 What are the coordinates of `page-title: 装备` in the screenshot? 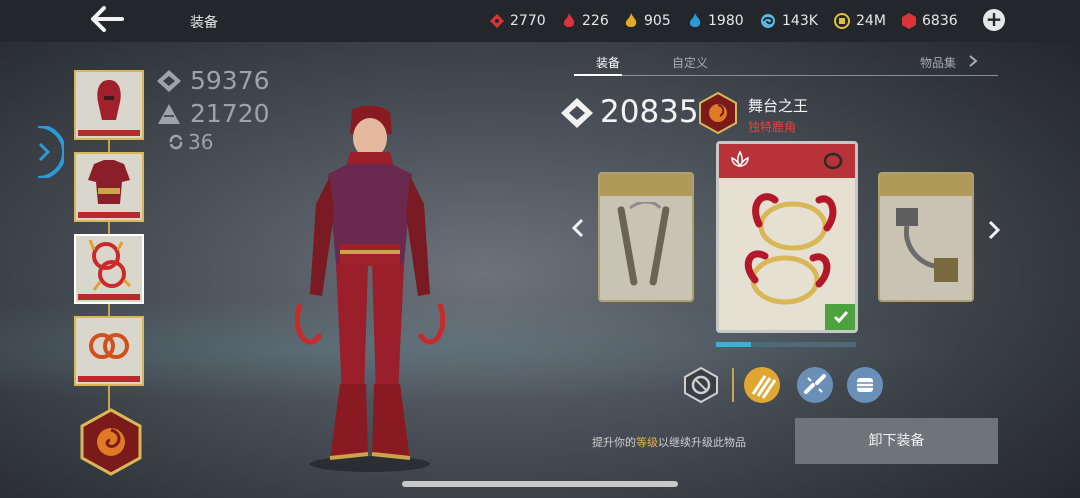 It's located at (204, 23).